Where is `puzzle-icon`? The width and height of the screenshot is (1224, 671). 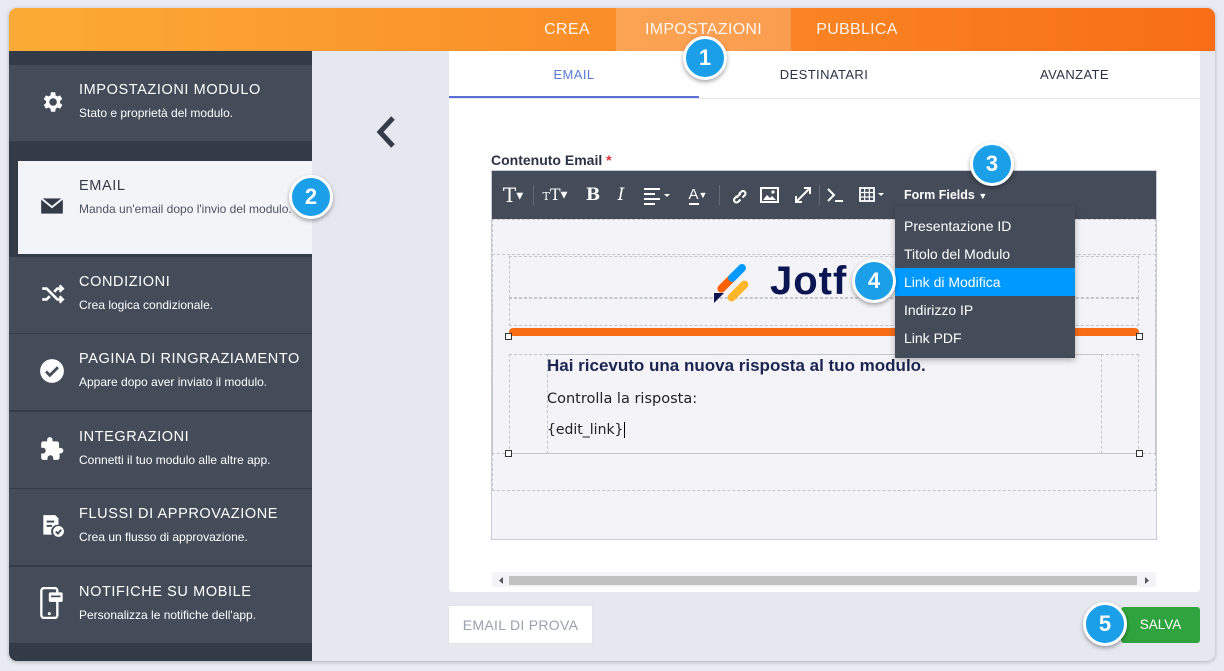
puzzle-icon is located at coordinates (52, 448).